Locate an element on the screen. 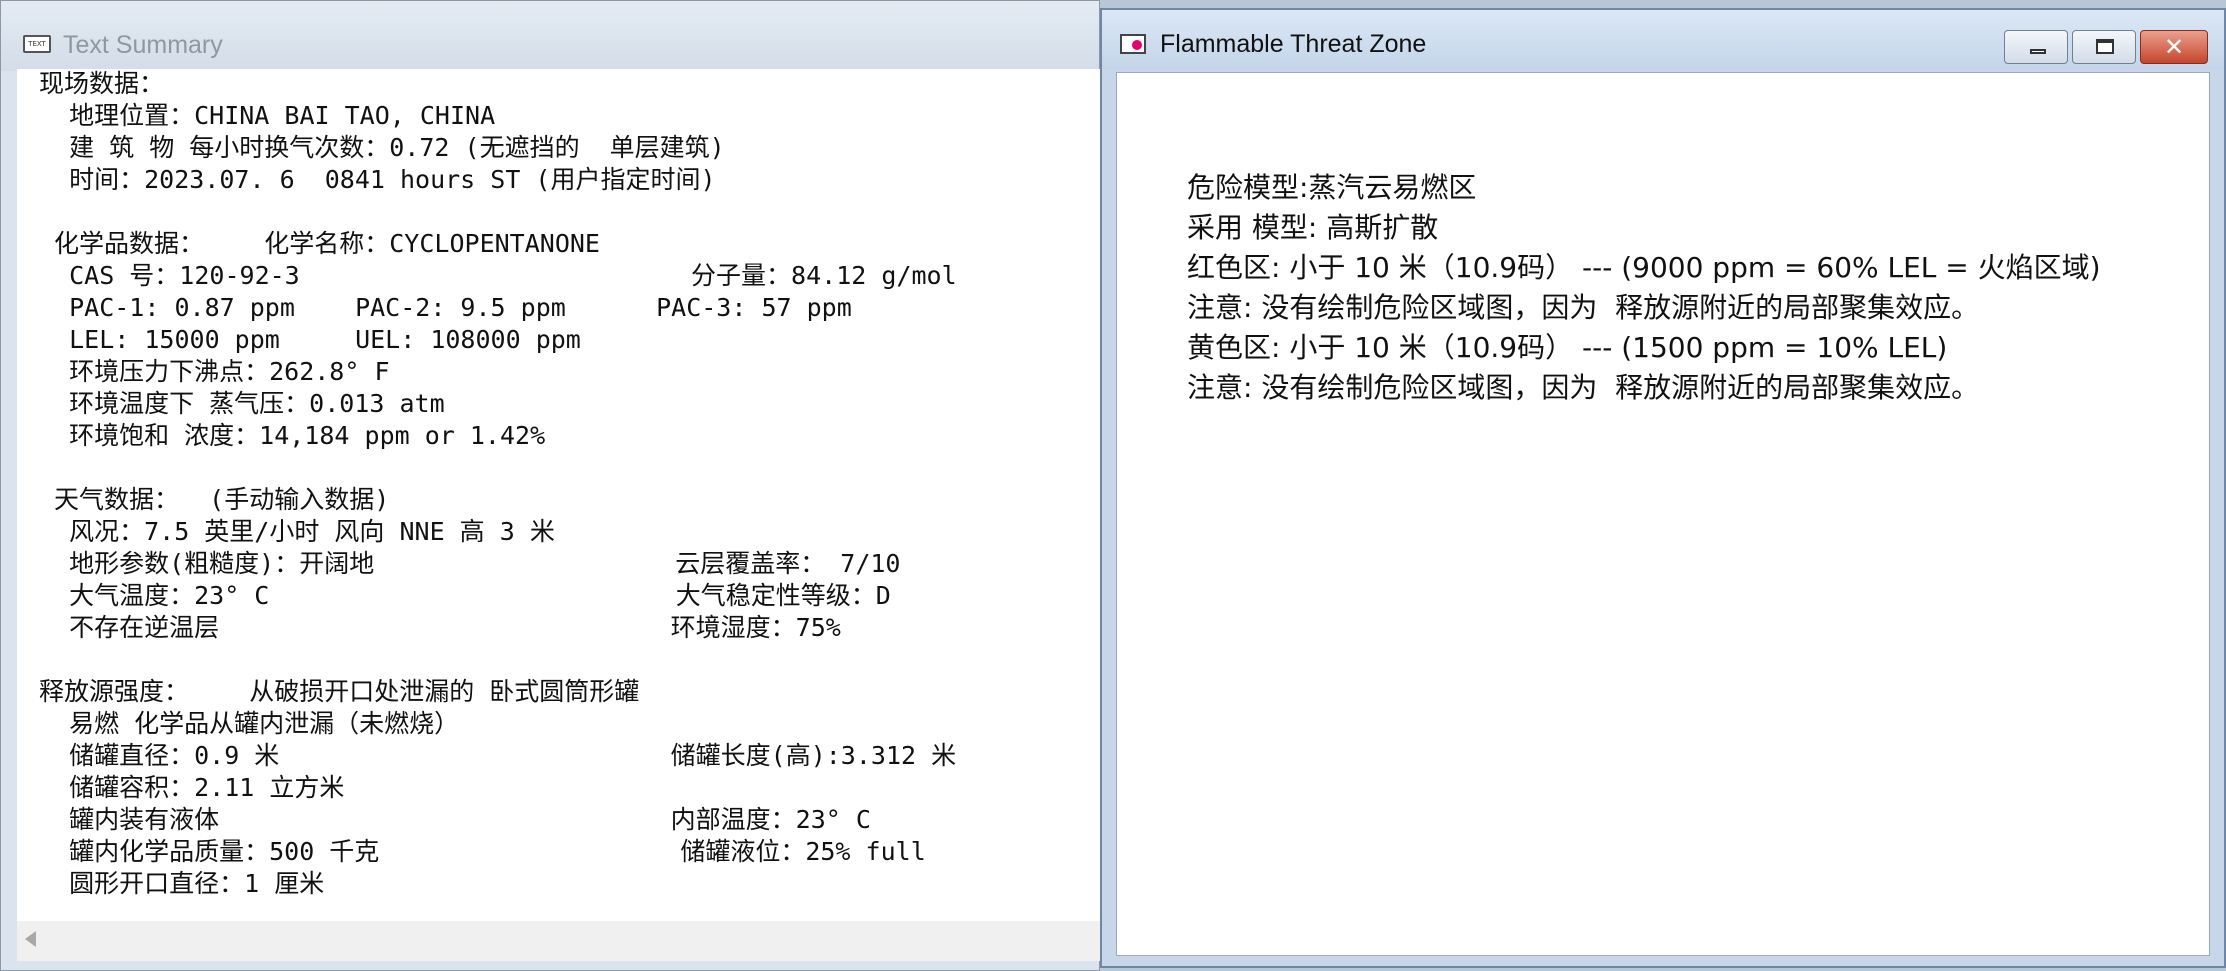 The image size is (2226, 971). summary-line: 化学品数据： 化学名称：CYCLOPENTANONE is located at coordinates (319, 243).